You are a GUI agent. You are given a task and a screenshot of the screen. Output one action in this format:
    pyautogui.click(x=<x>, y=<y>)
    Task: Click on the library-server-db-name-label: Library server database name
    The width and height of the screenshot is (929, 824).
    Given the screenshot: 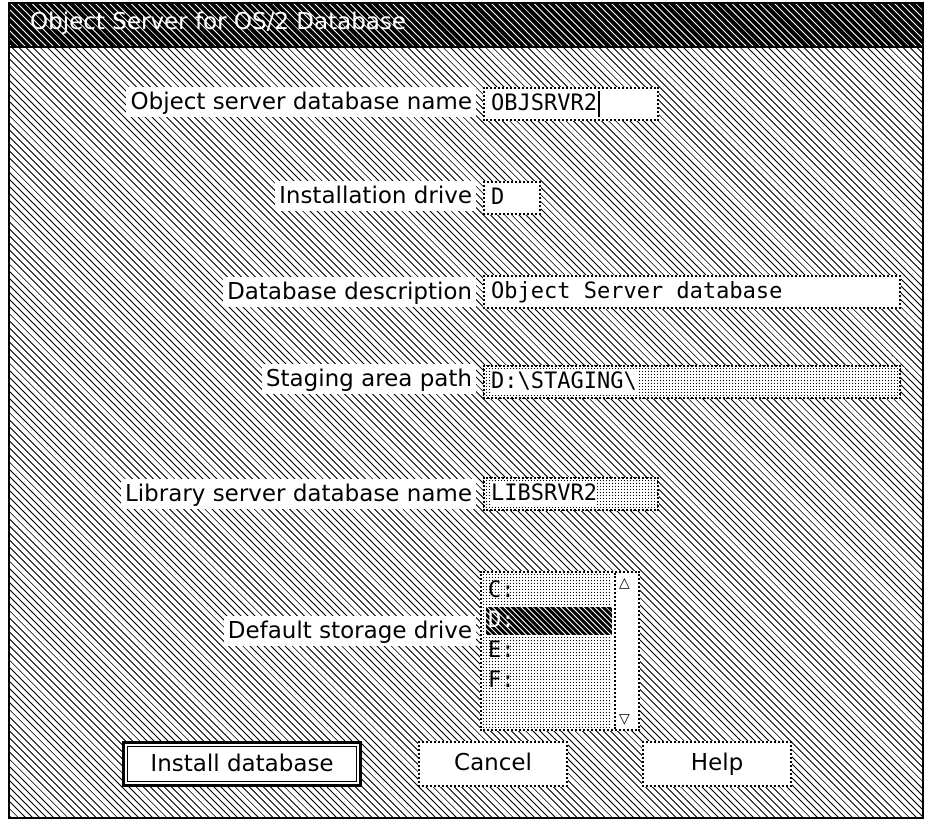 What is the action you would take?
    pyautogui.click(x=298, y=494)
    